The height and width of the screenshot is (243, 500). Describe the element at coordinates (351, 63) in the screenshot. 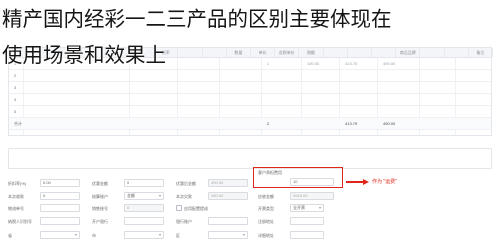

I see `row-amount: 413.75` at that location.